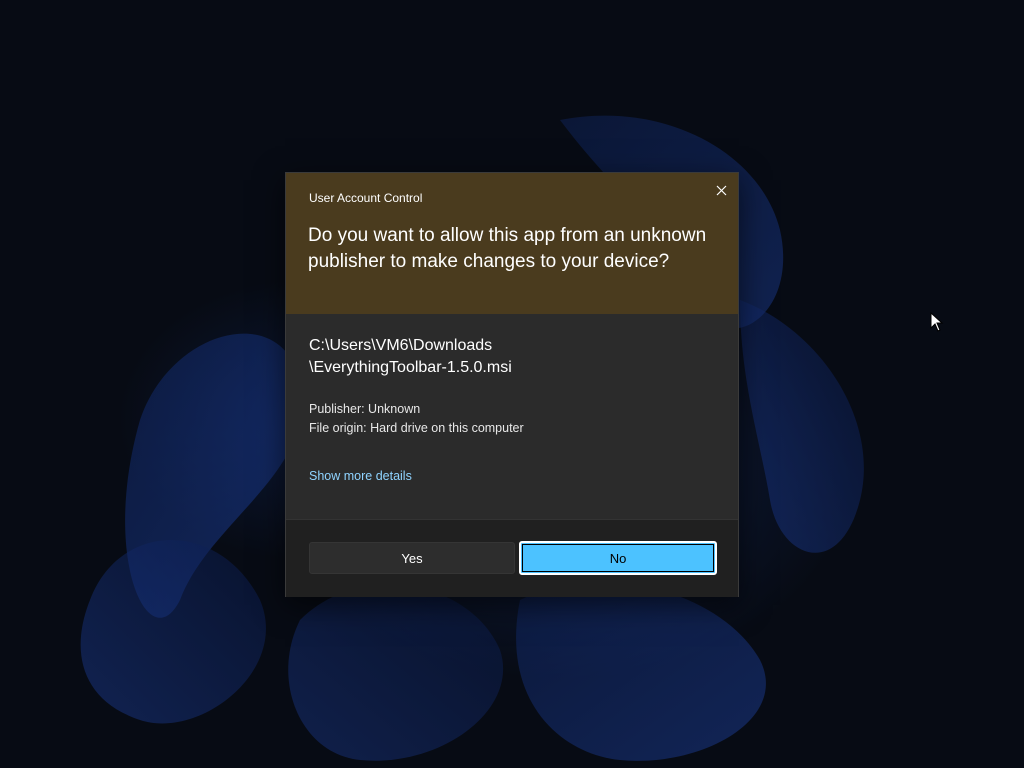 The width and height of the screenshot is (1024, 768). I want to click on close-icon, so click(721, 190).